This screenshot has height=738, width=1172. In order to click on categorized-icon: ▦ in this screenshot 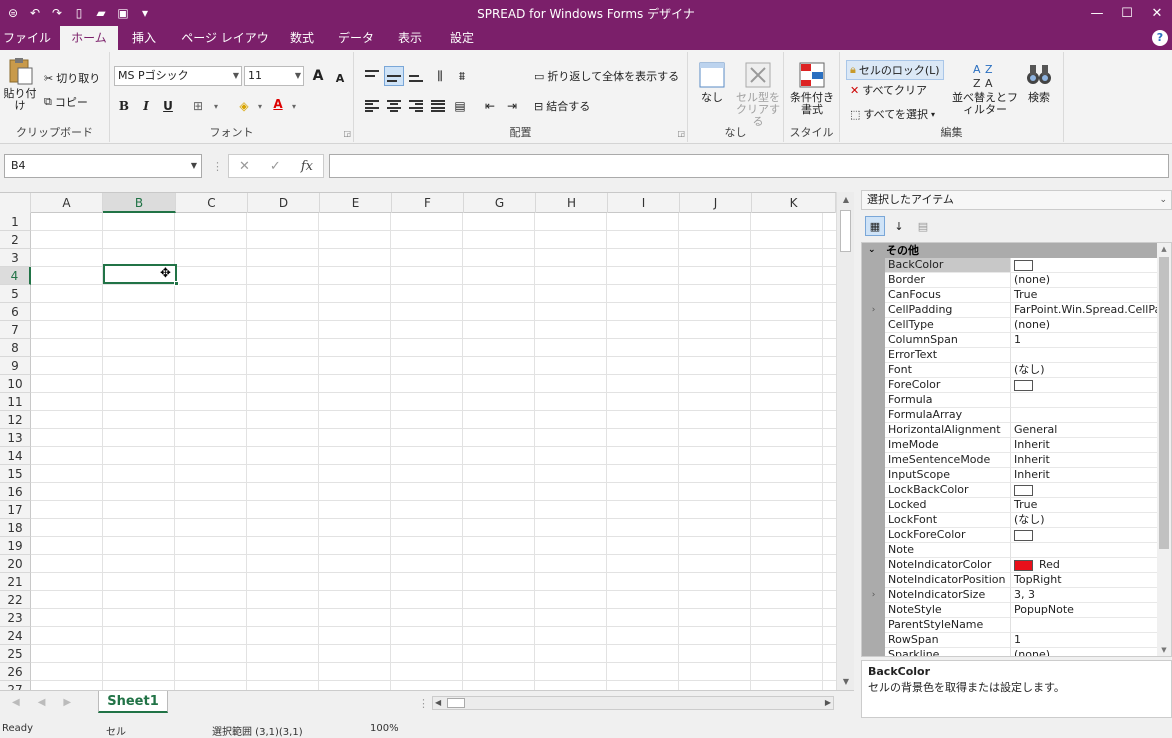, I will do `click(875, 226)`.